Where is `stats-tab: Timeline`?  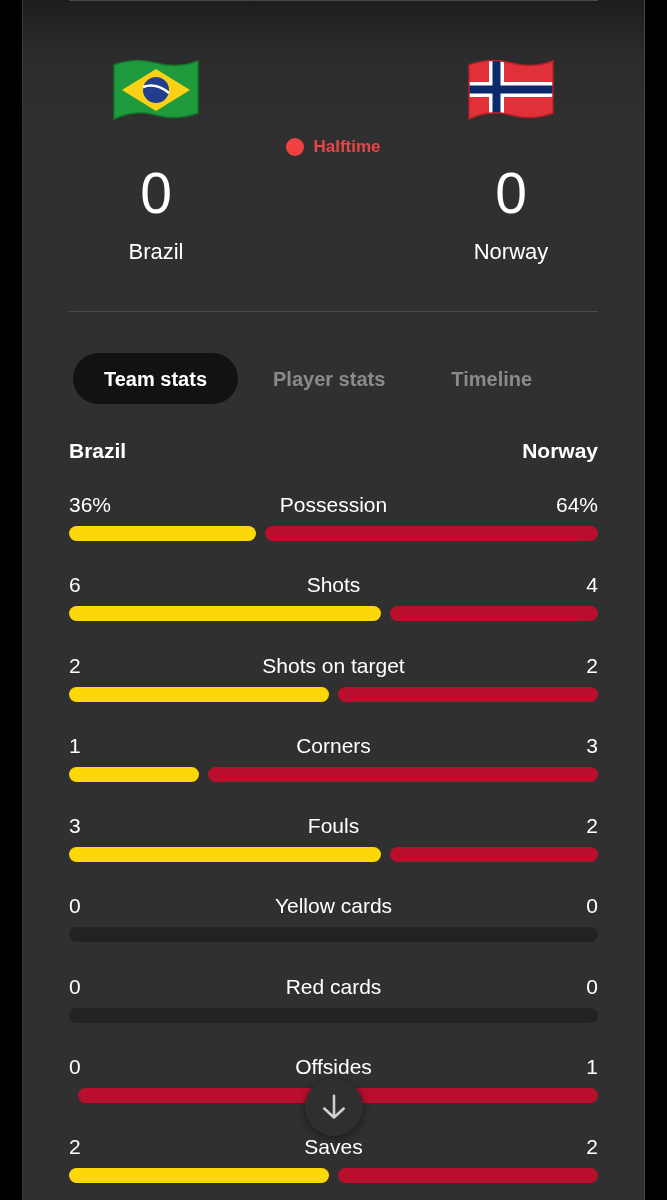
stats-tab: Timeline is located at coordinates (492, 378).